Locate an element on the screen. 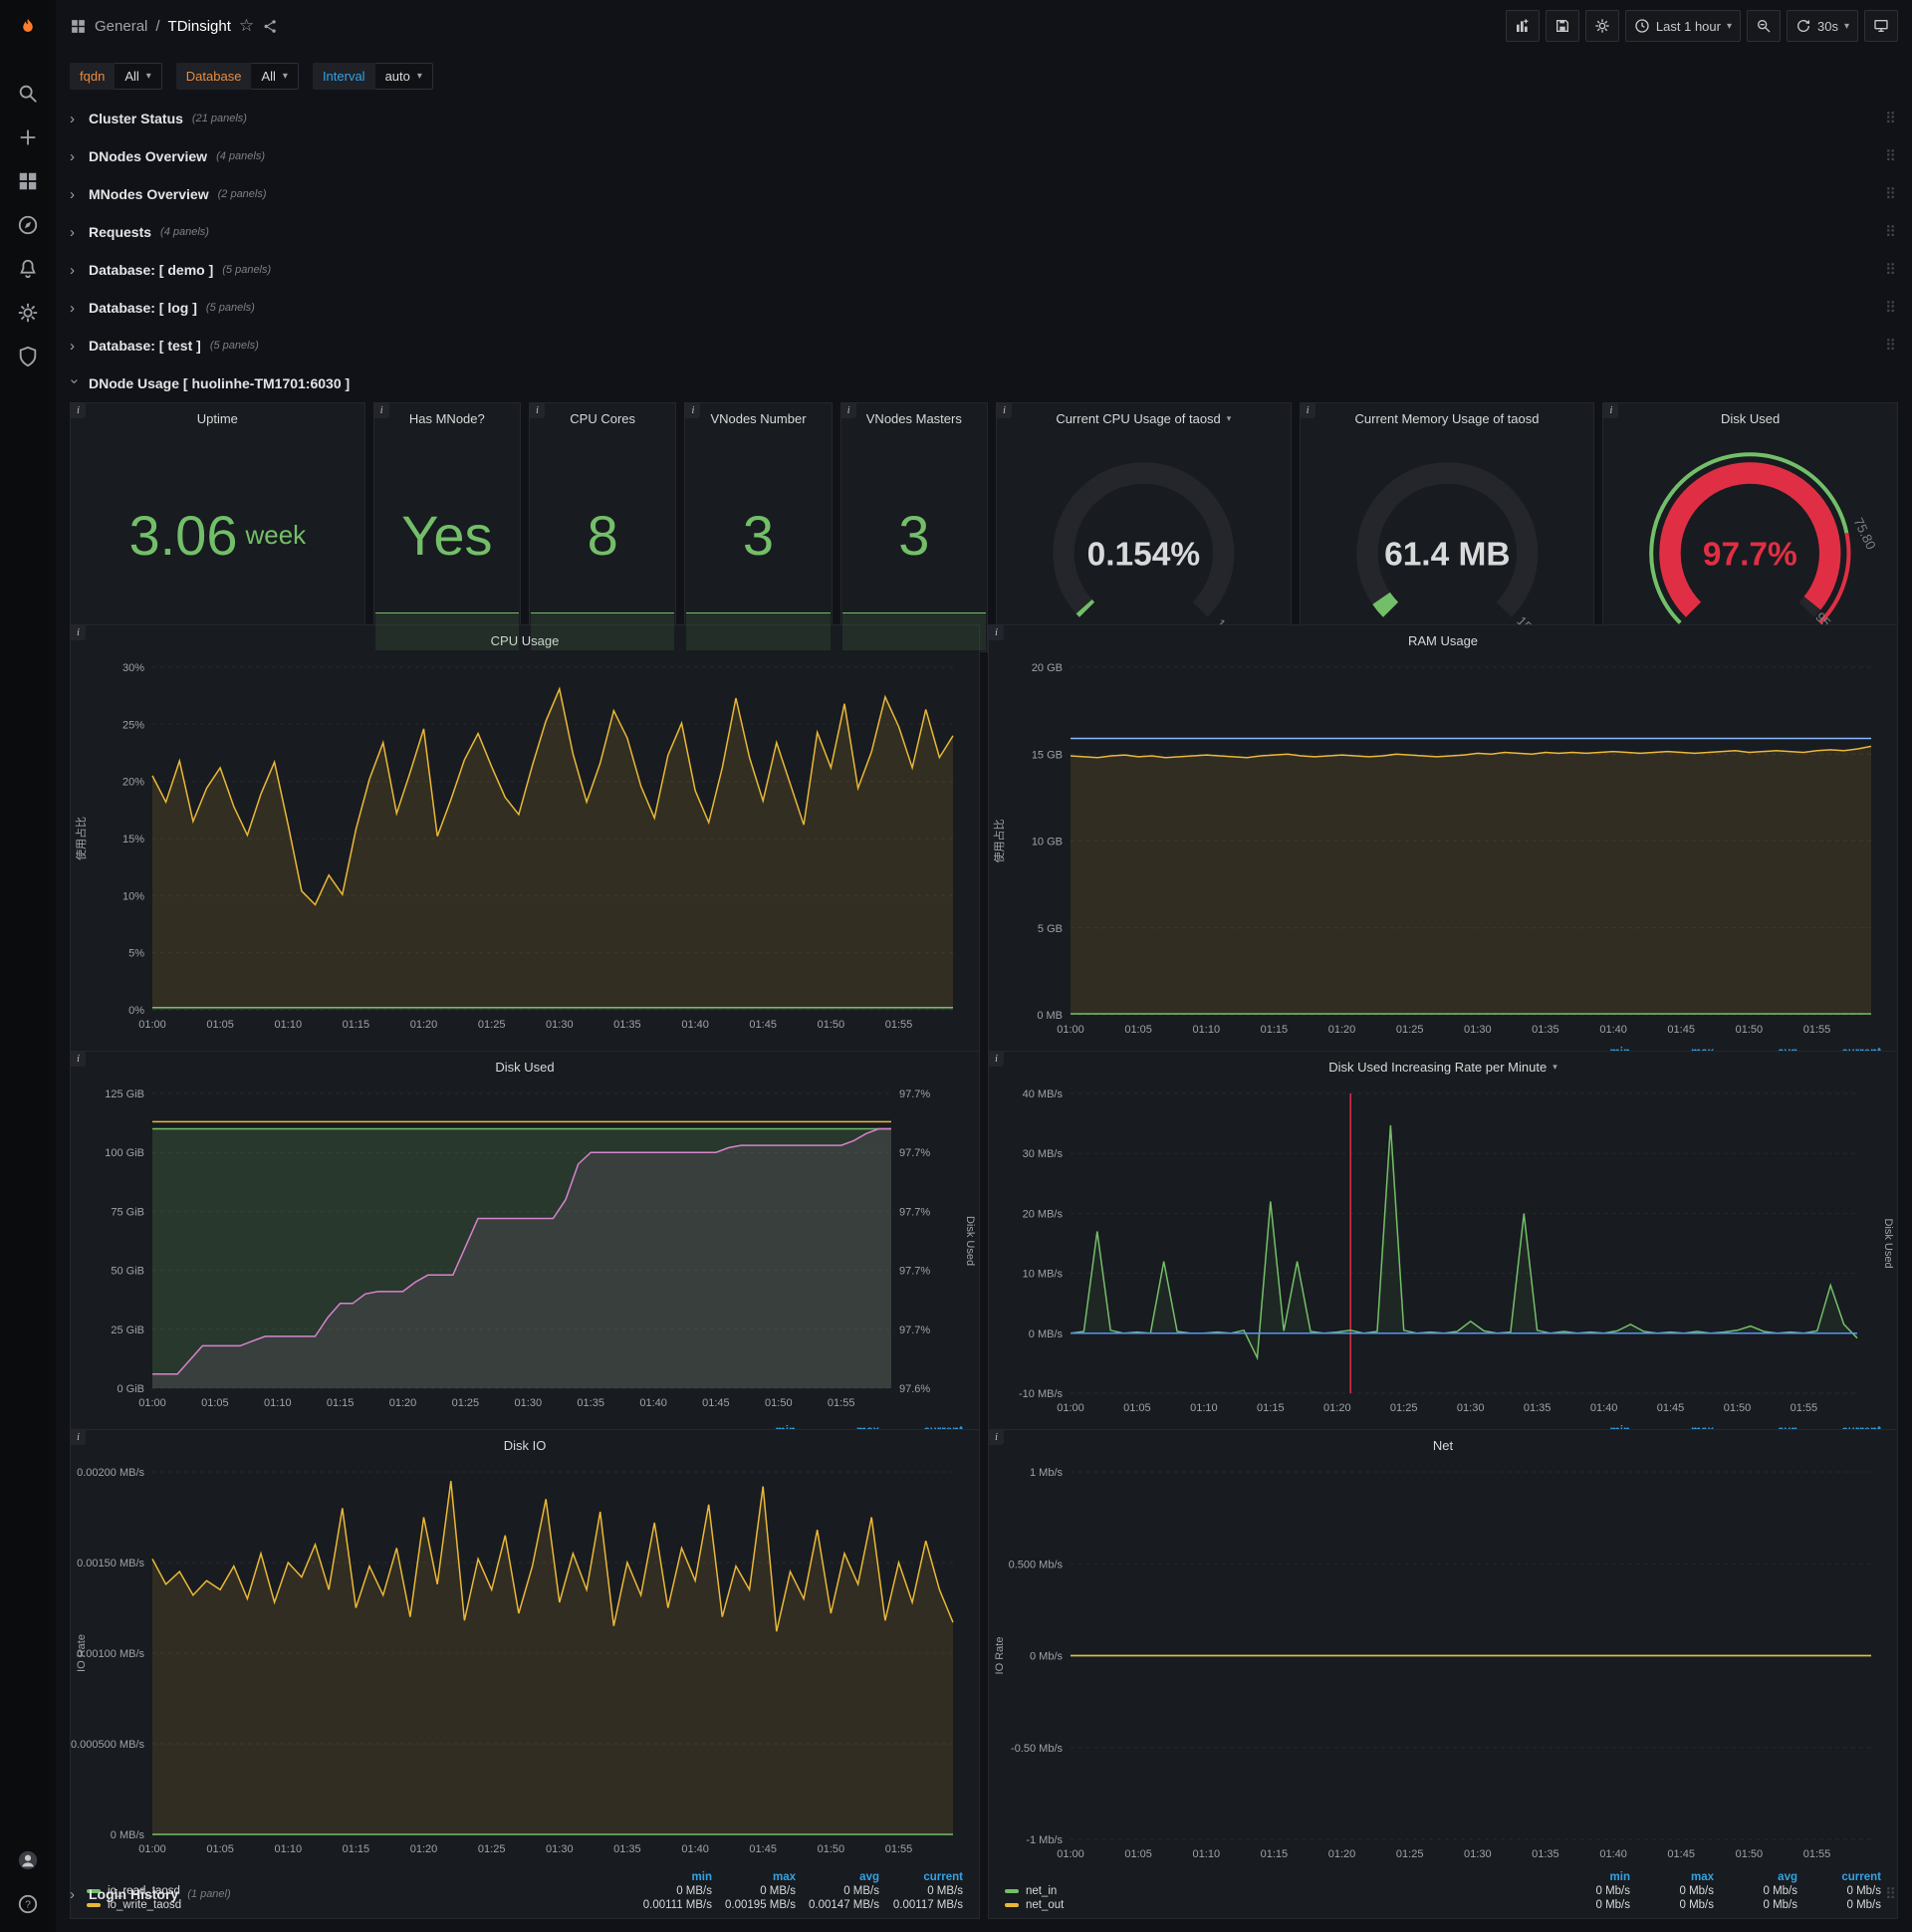  row-cluster-status: › Cluster Status (21 panels) ⠿ is located at coordinates (984, 118).